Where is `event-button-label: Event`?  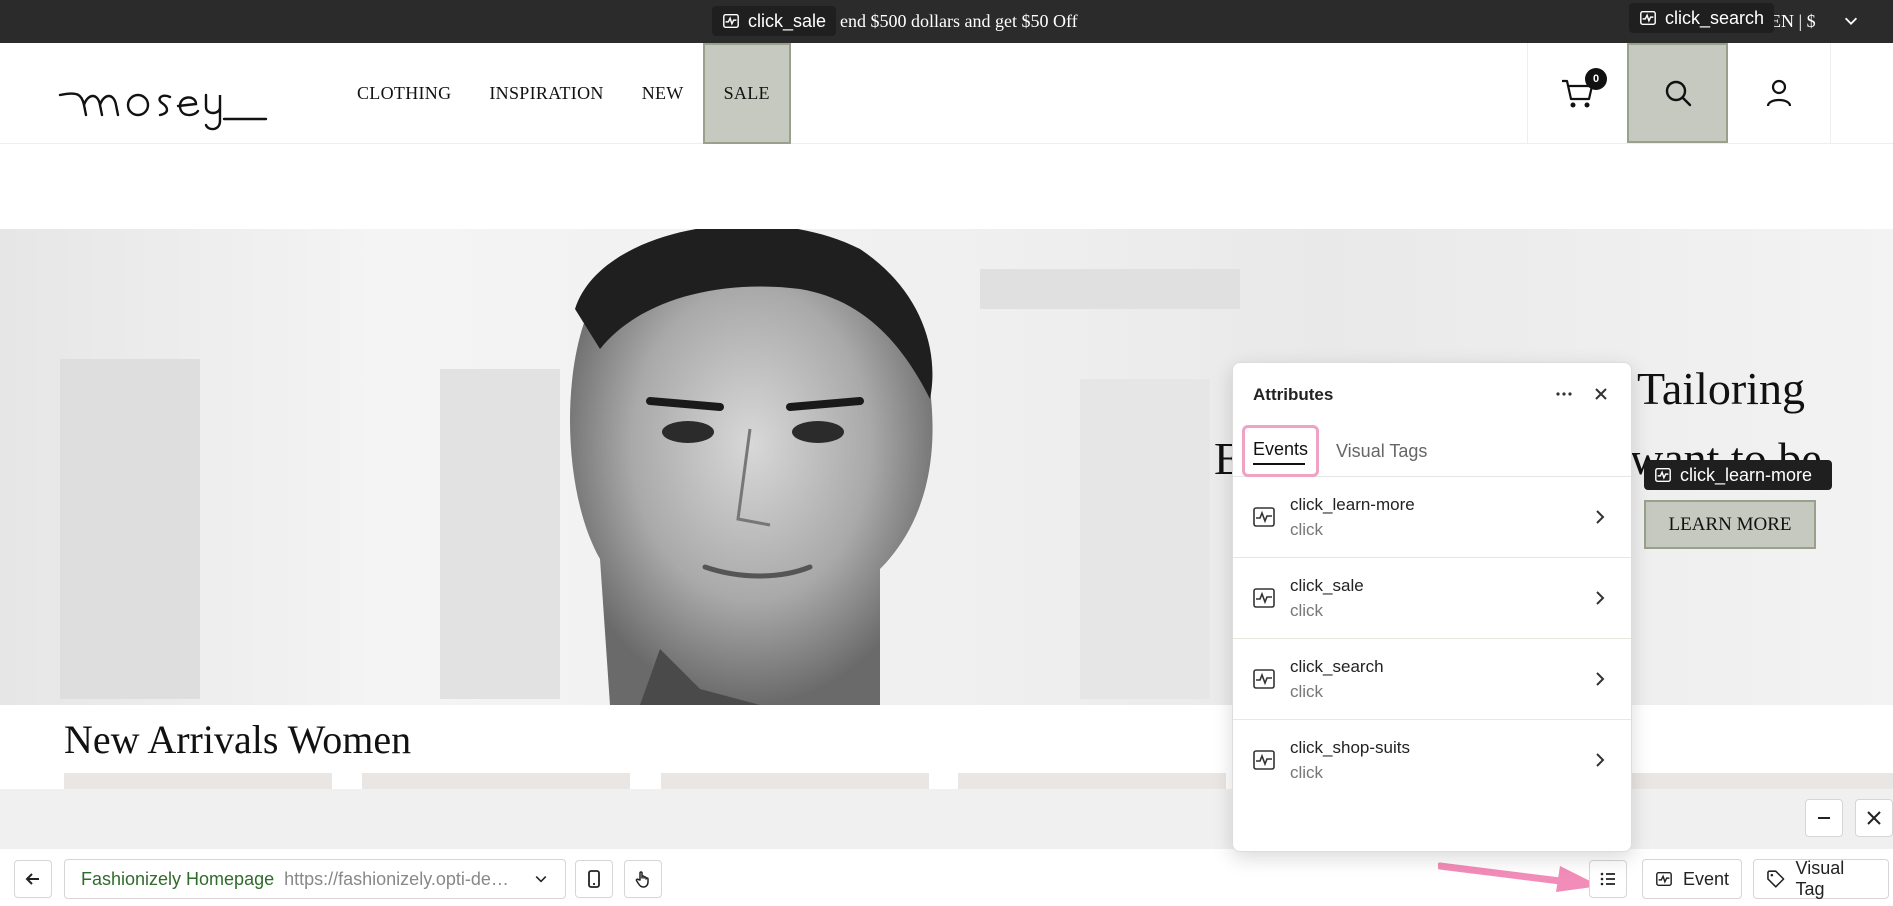
event-button-label: Event is located at coordinates (1705, 878).